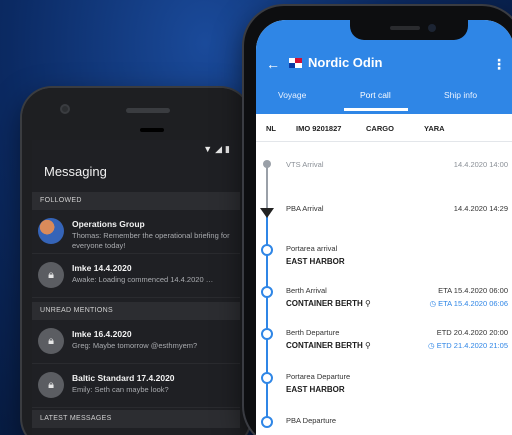 This screenshot has height=435, width=512. Describe the element at coordinates (305, 208) in the screenshot. I see `event-label: PBA Arrival` at that location.